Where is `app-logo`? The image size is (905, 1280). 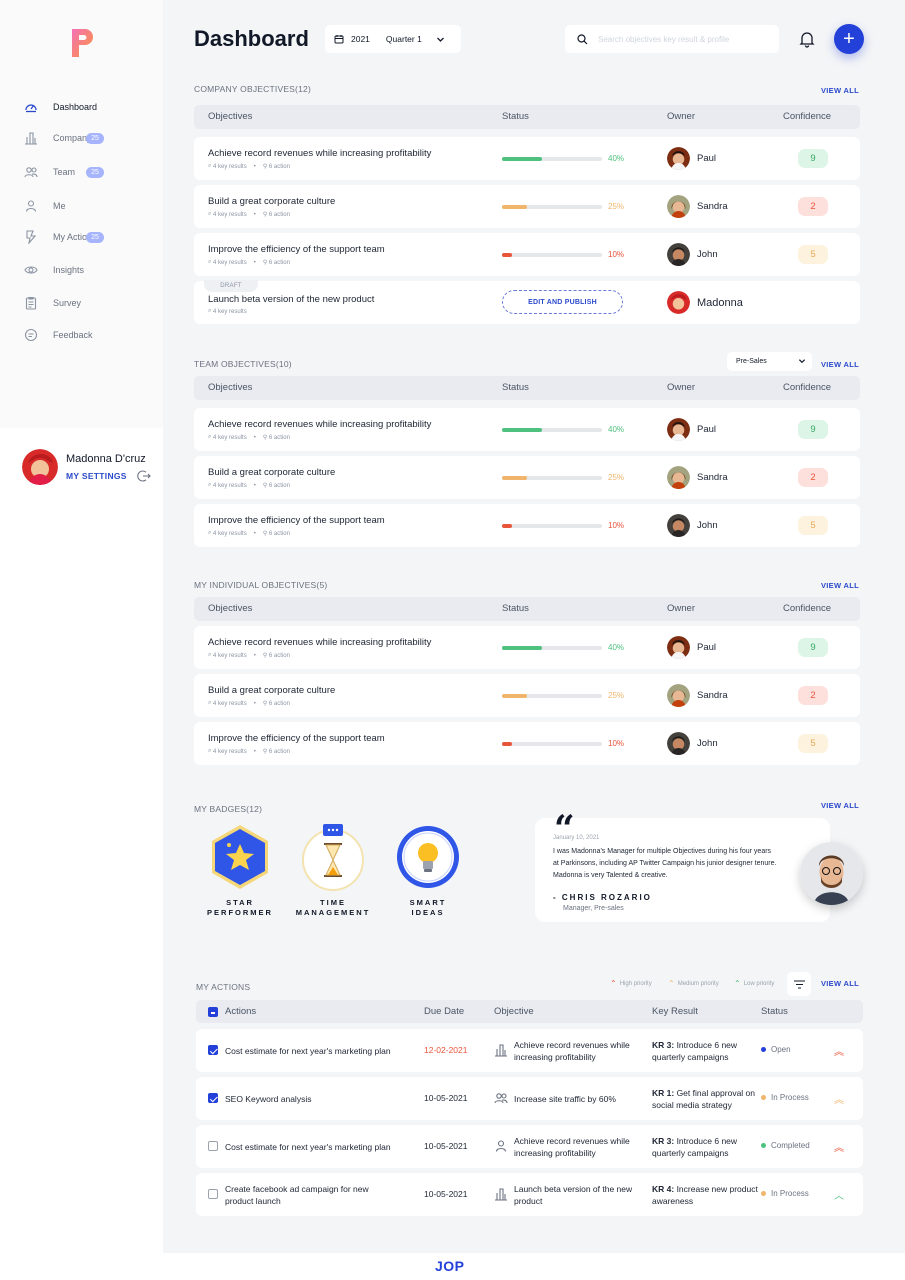 app-logo is located at coordinates (84, 43).